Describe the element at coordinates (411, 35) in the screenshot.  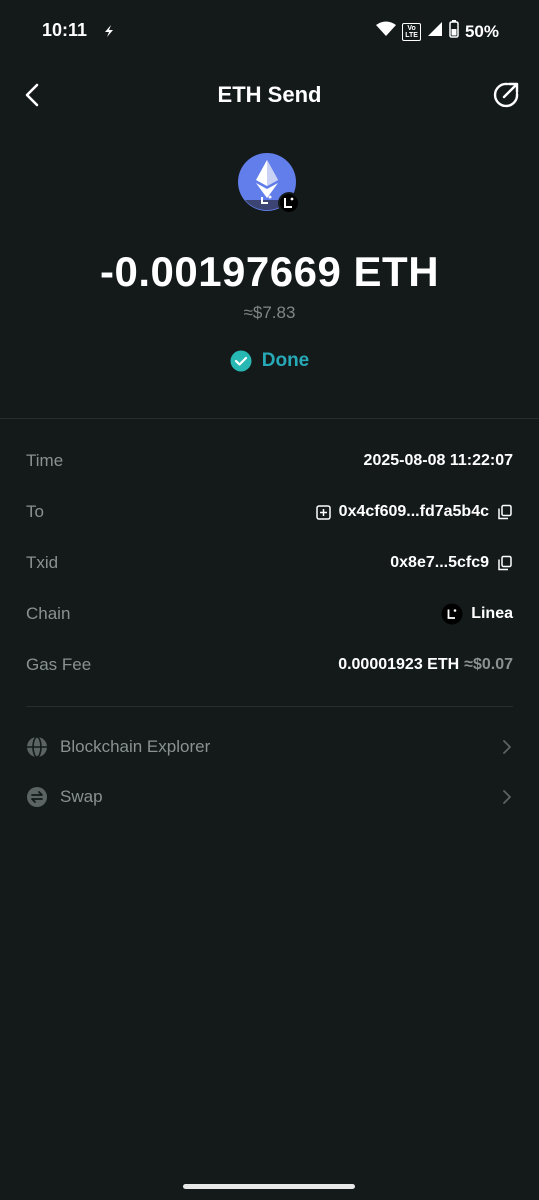
I see `volte-bottom: LTE` at that location.